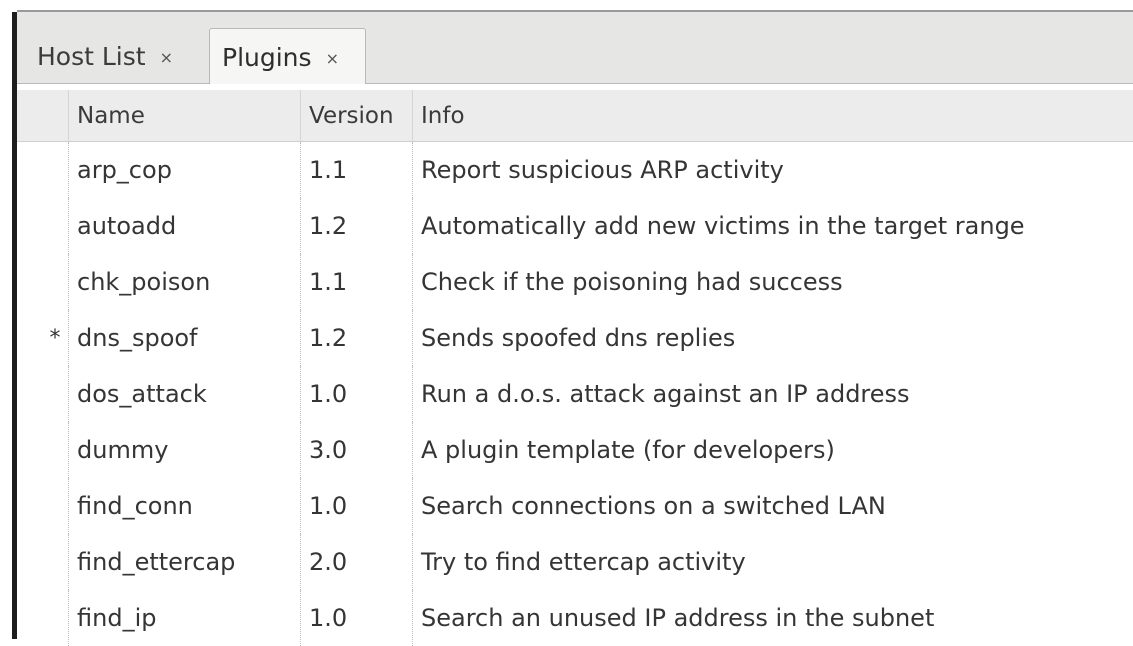  What do you see at coordinates (772, 282) in the screenshot?
I see `plugin-info: Check if the poisoning had success` at bounding box center [772, 282].